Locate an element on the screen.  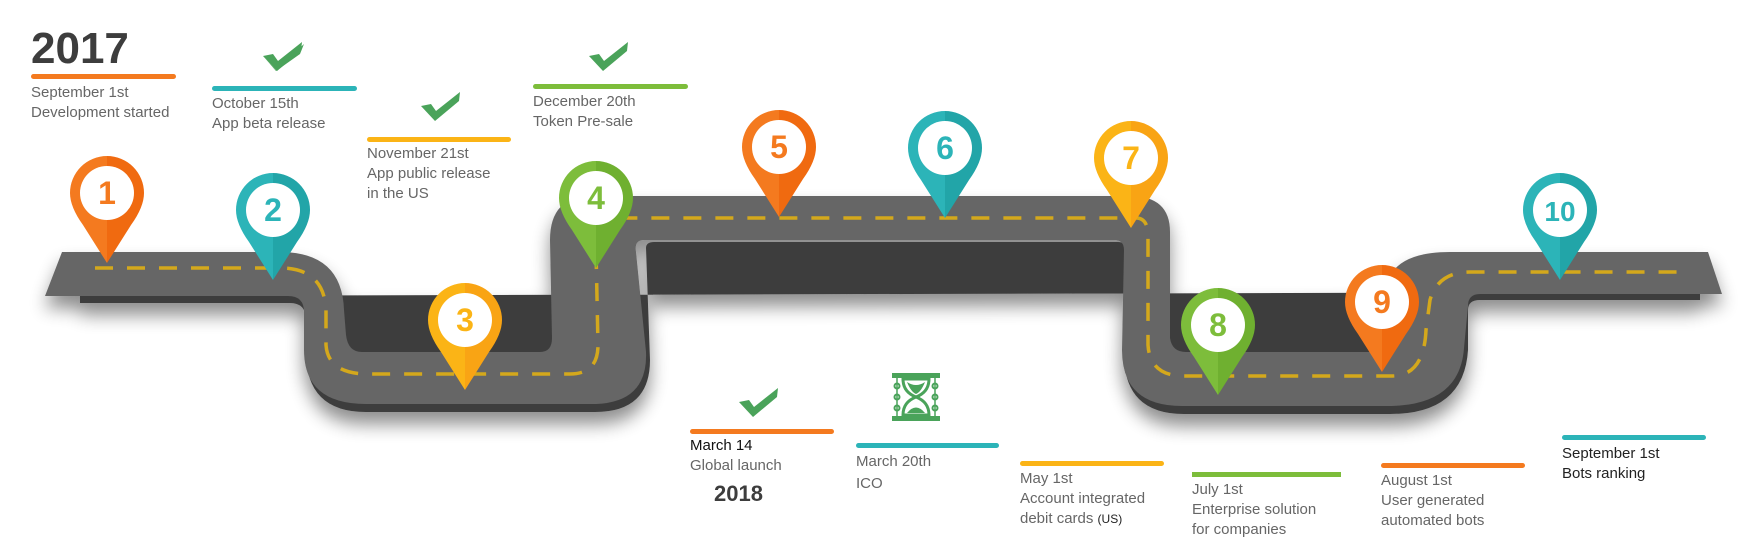
milestone-description: Enterprise solution is located at coordinates (1254, 509).